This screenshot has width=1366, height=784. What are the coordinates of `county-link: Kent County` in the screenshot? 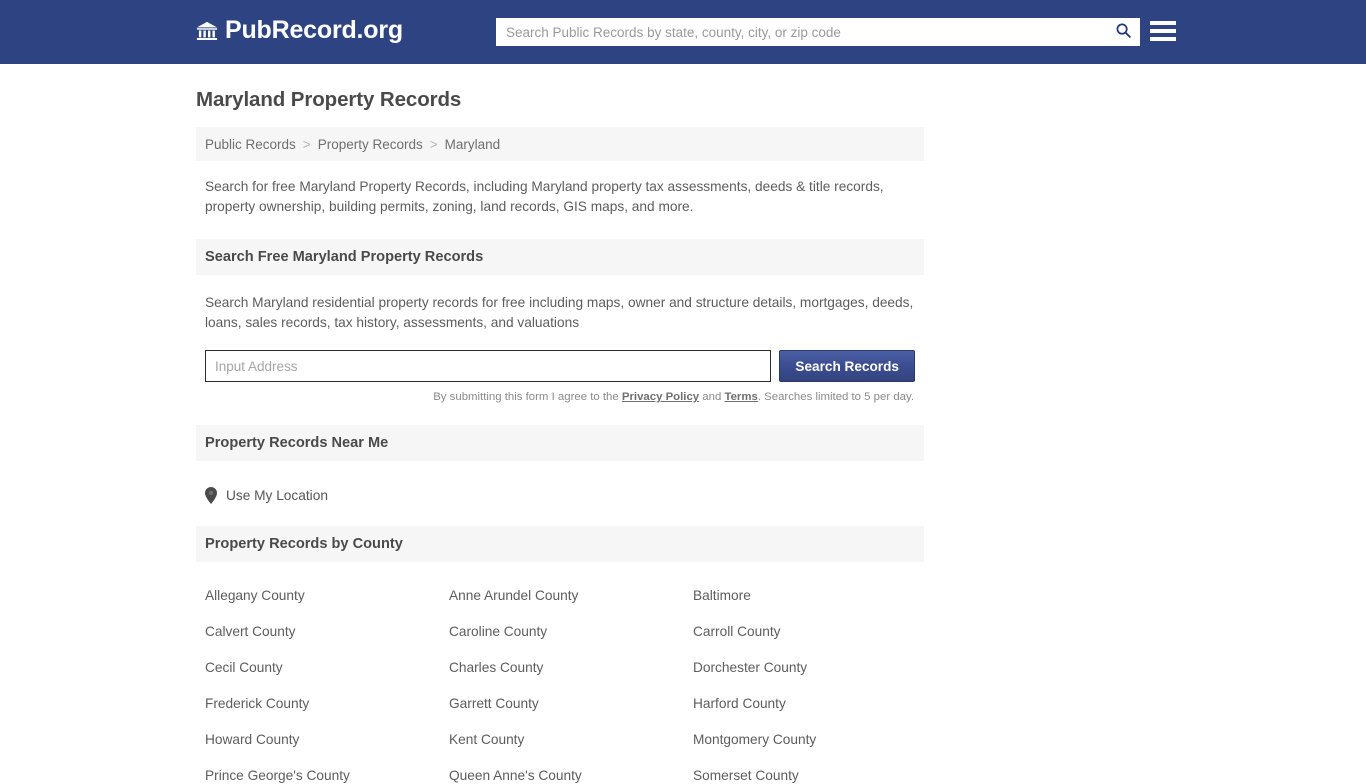 It's located at (571, 740).